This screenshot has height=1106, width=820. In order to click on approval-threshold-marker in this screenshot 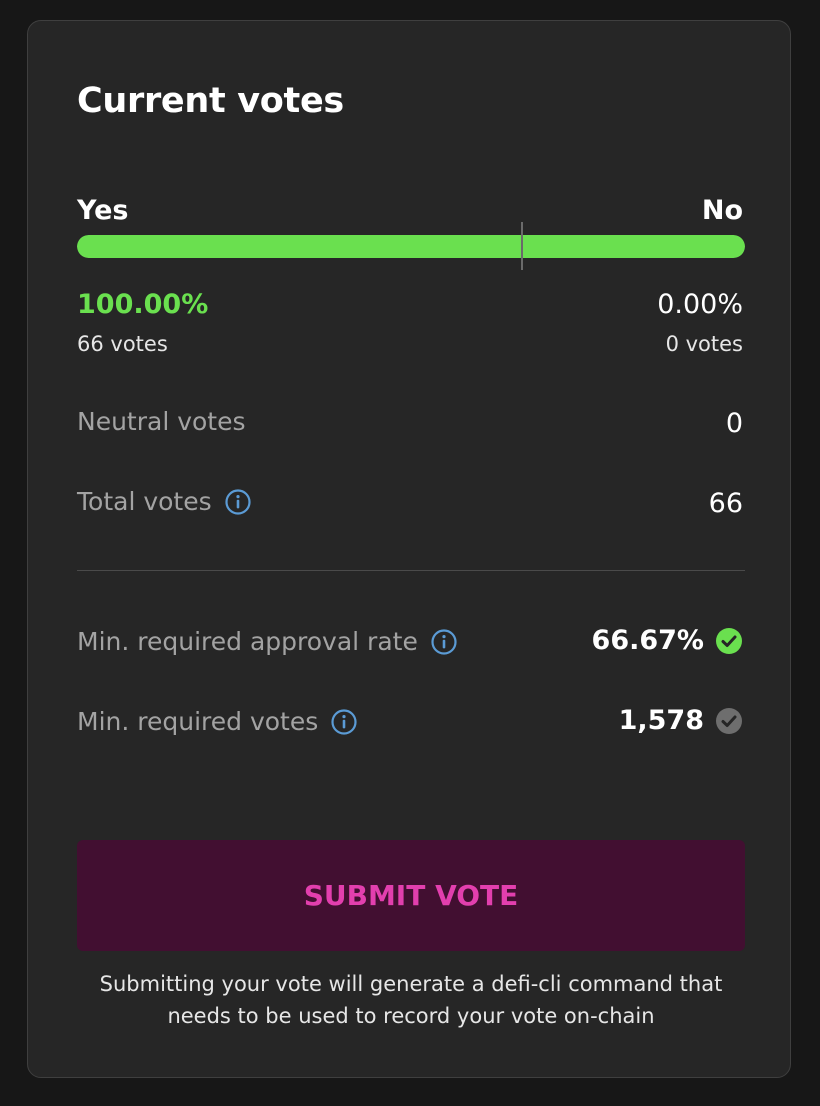, I will do `click(522, 246)`.